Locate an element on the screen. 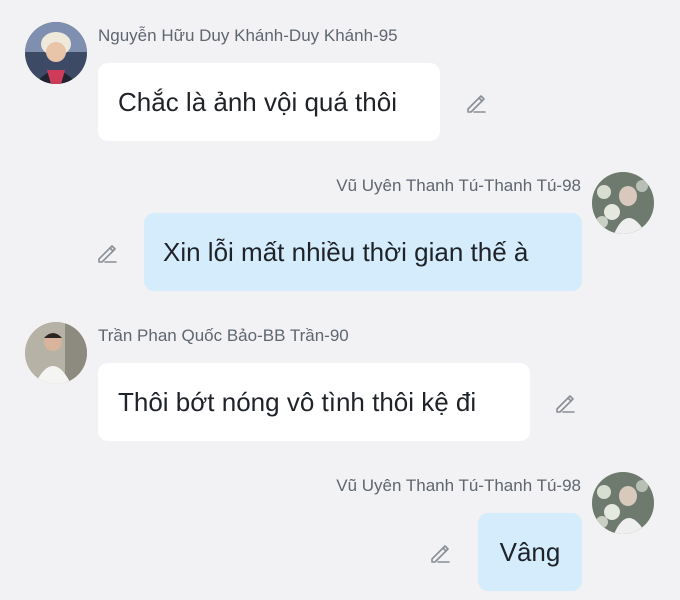  message-bubble: Chắc là ảnh vội quá thôi is located at coordinates (269, 102).